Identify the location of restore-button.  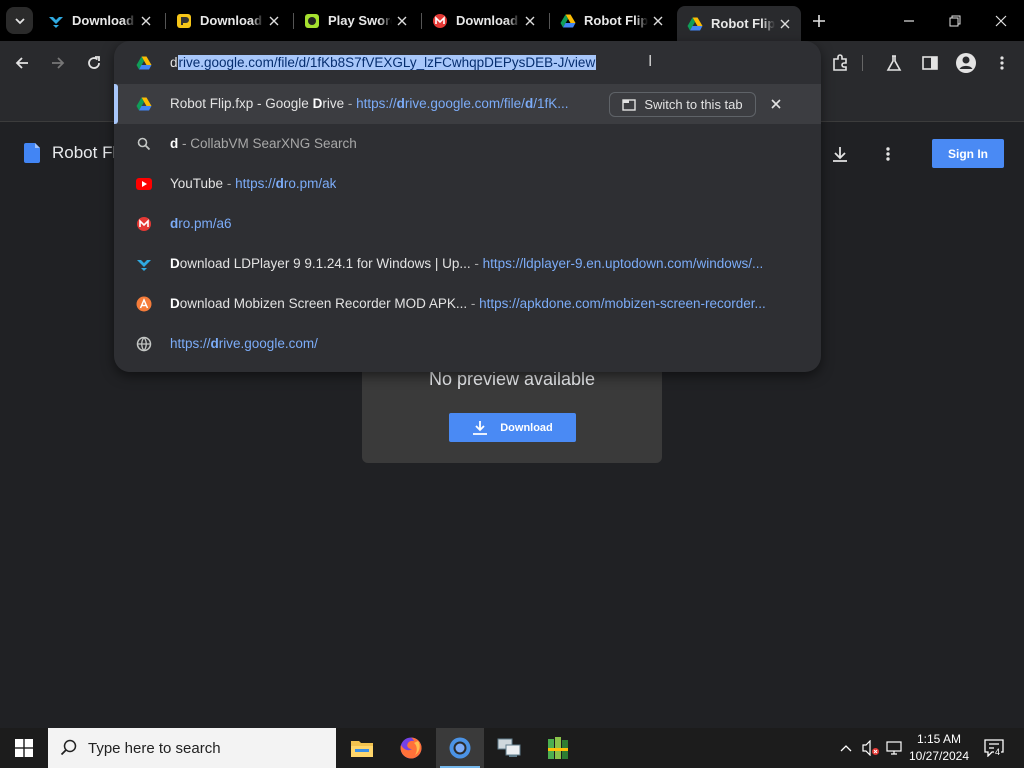
(955, 20).